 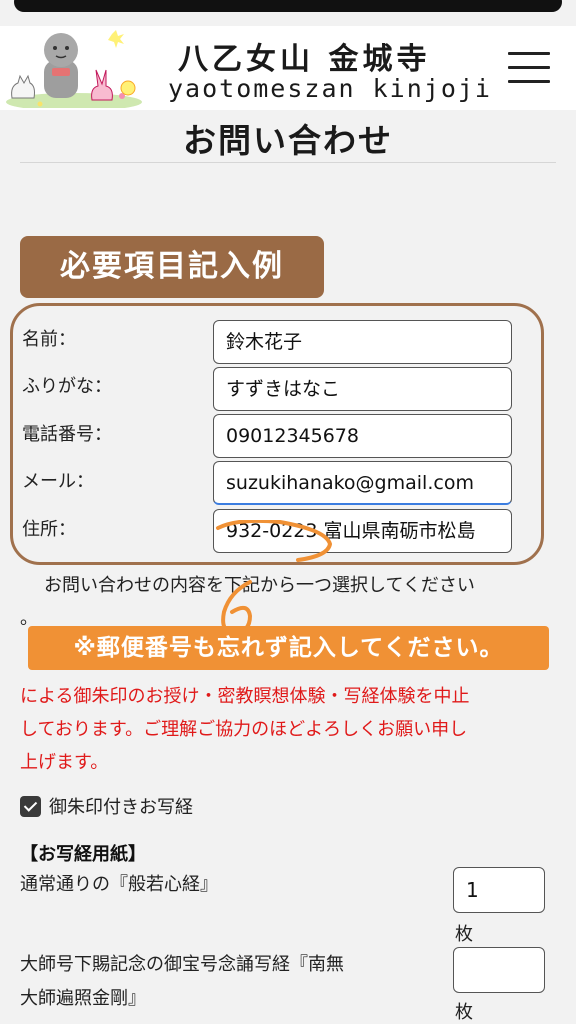 I want to click on hannya-shingyo-quantity: 1, so click(x=499, y=890).